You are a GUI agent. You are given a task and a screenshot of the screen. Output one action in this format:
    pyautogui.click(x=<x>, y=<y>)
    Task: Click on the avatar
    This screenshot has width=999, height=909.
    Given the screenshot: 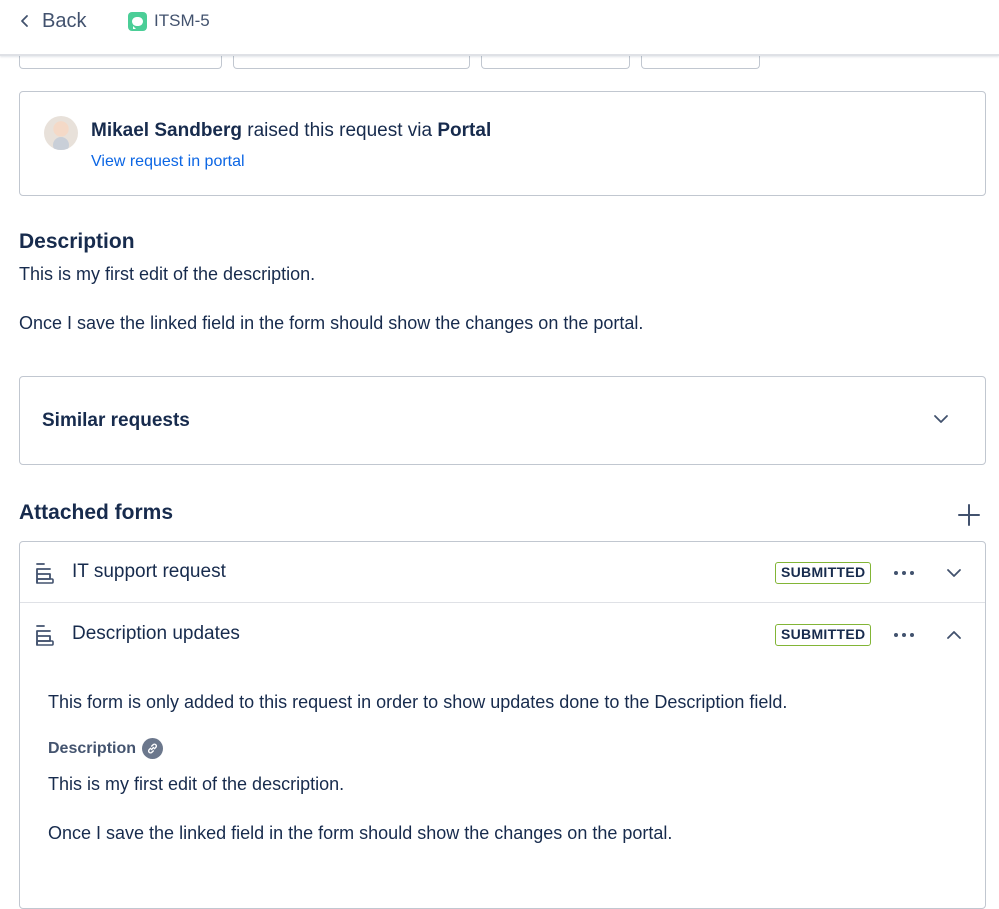 What is the action you would take?
    pyautogui.click(x=61, y=133)
    